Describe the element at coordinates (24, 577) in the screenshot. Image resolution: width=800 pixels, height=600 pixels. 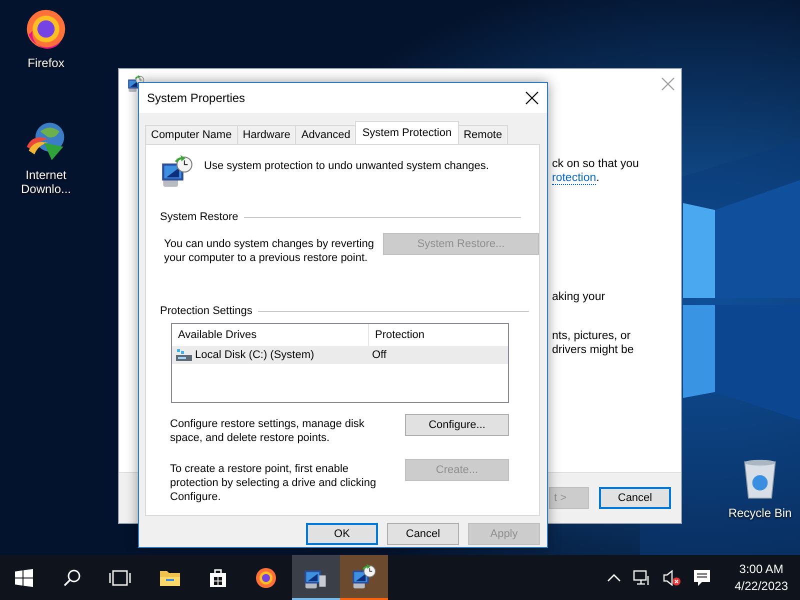
I see `windows-logo-icon` at that location.